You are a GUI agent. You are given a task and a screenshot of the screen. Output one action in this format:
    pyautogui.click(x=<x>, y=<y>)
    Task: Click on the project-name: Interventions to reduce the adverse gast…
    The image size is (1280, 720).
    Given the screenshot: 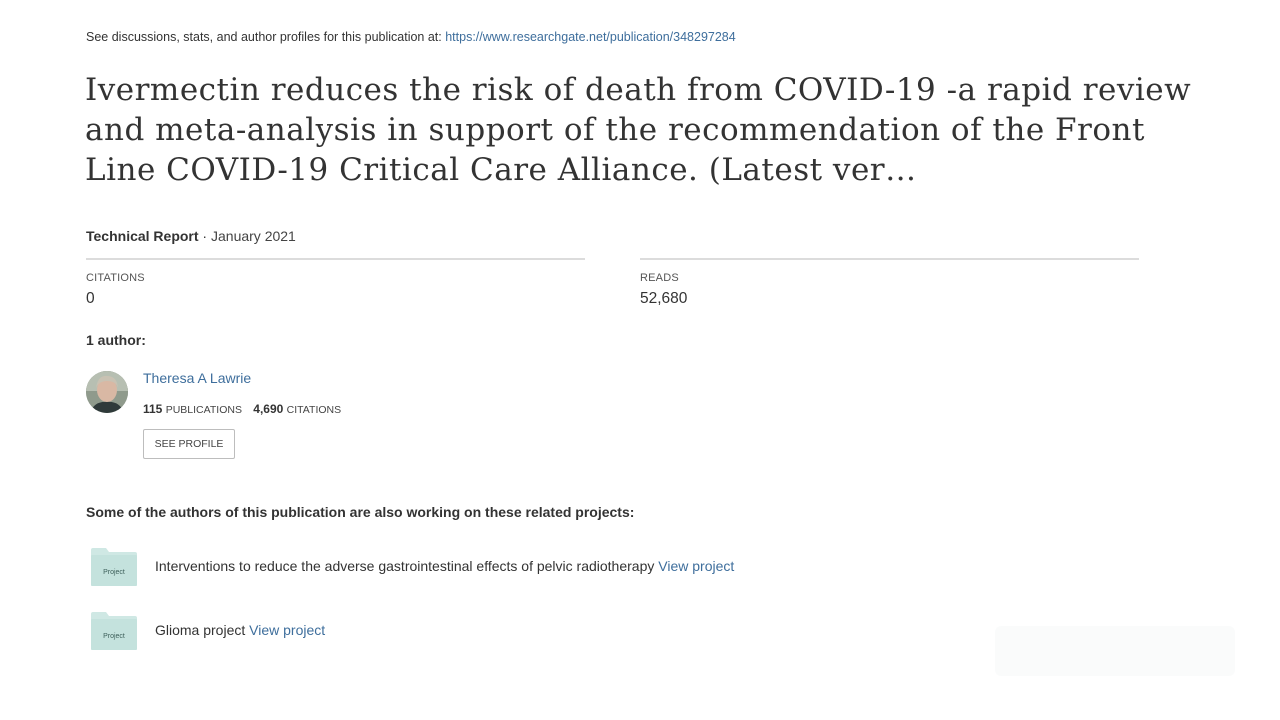 What is the action you would take?
    pyautogui.click(x=405, y=566)
    